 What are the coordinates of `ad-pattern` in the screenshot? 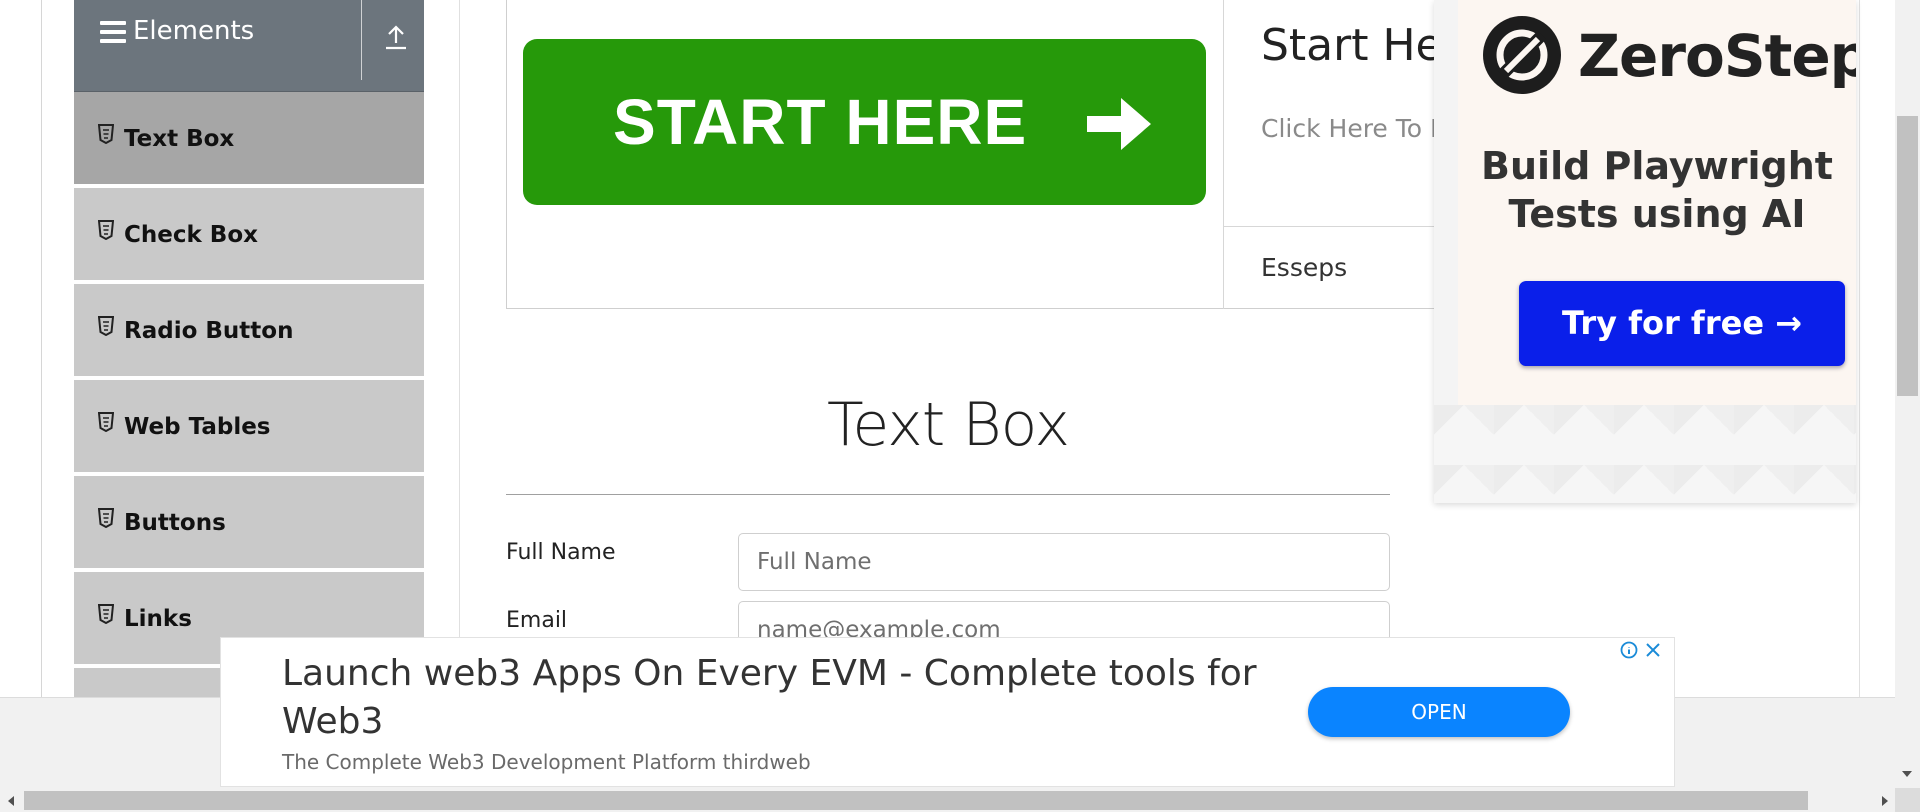 It's located at (1645, 454).